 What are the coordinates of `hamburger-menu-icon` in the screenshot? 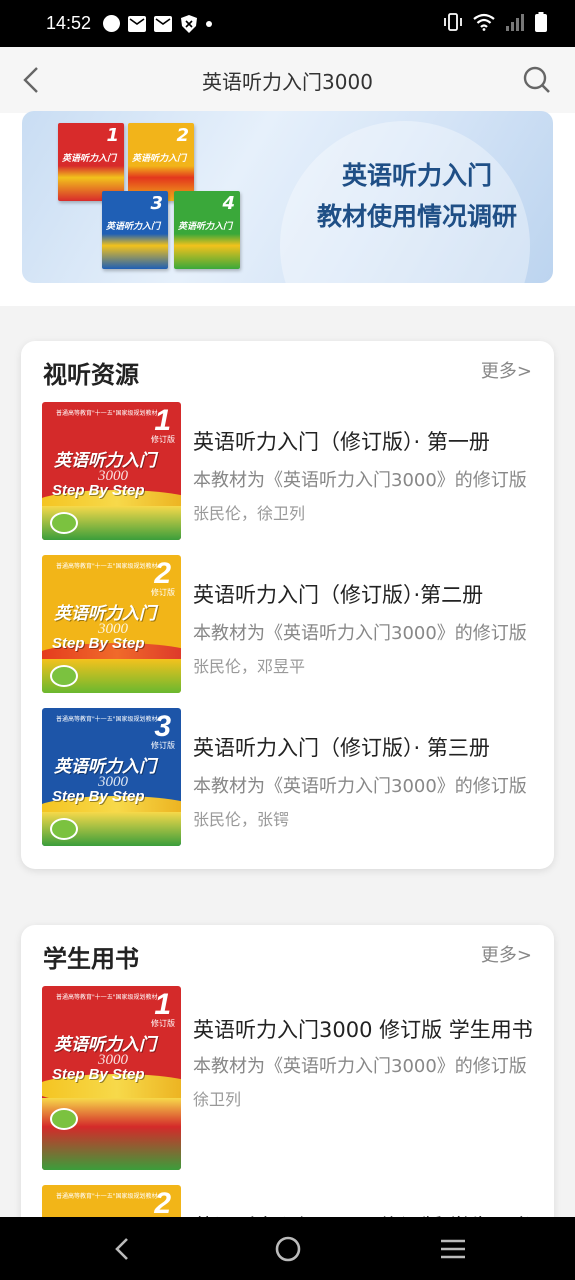 It's located at (453, 1249).